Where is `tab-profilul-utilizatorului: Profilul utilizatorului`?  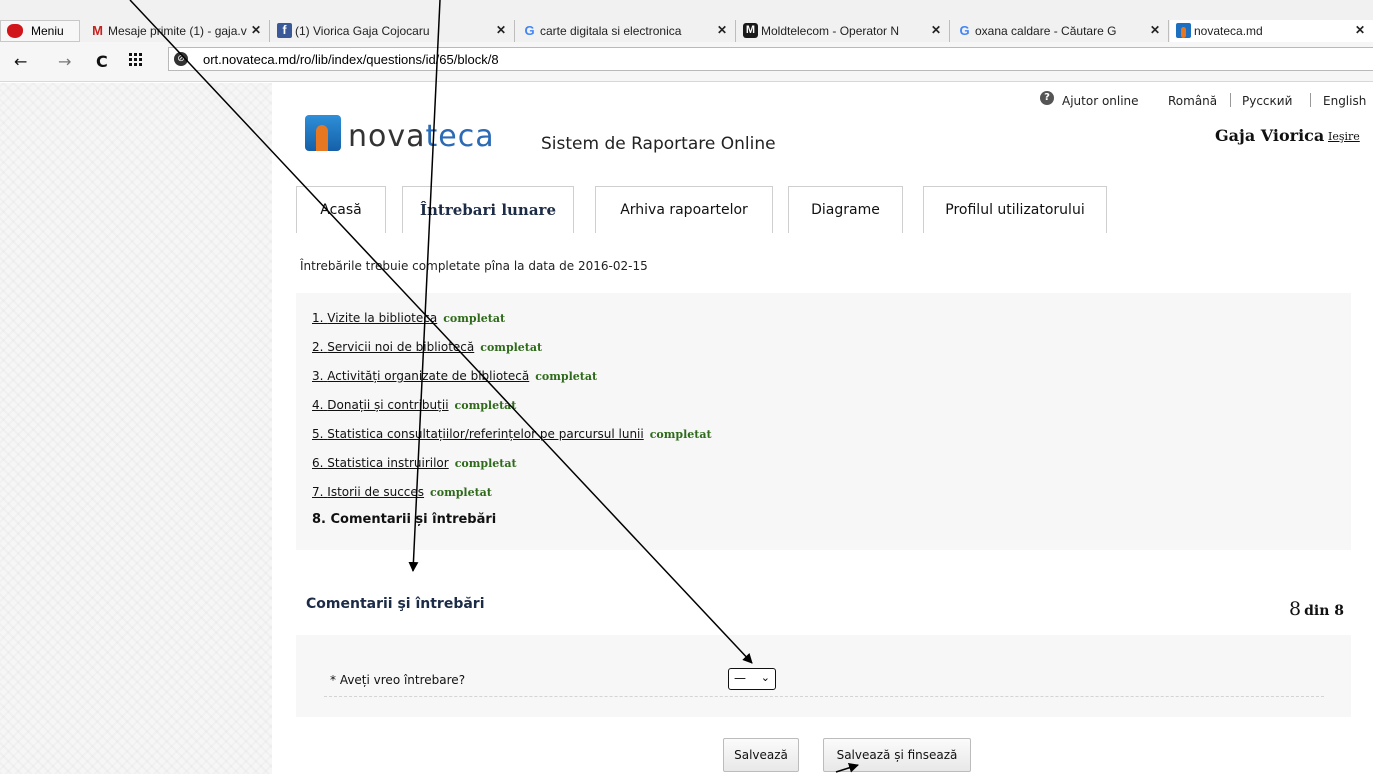 tab-profilul-utilizatorului: Profilul utilizatorului is located at coordinates (1015, 209).